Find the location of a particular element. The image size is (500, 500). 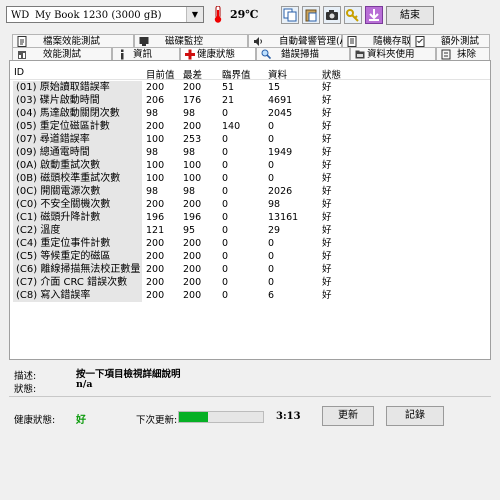

cell-attribute: (C2) 溫度 is located at coordinates (77, 230).